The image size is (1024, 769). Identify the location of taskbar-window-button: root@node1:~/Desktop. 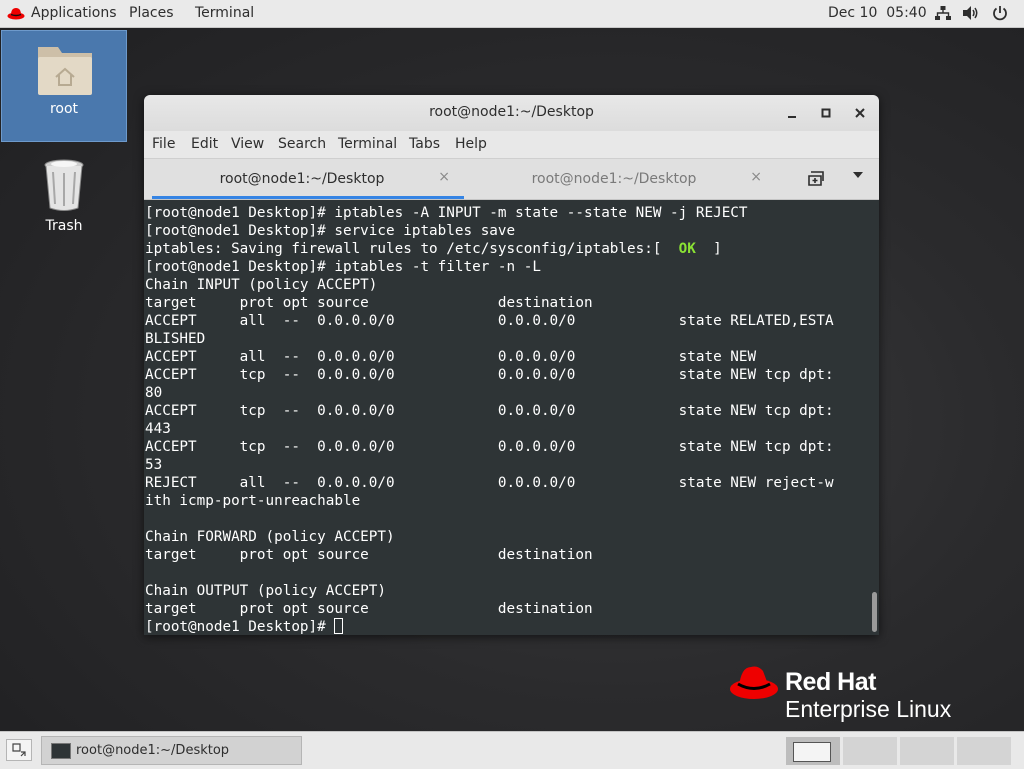
(171, 750).